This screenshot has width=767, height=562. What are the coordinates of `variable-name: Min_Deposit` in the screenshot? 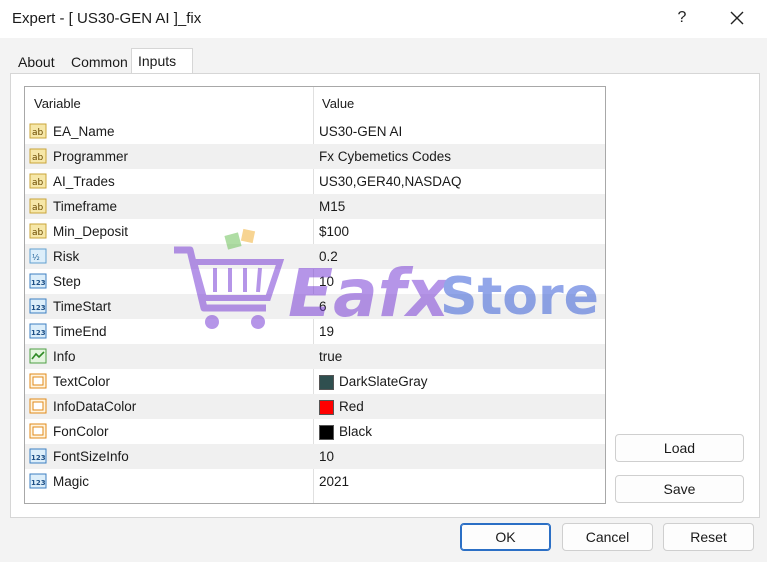 It's located at (91, 231).